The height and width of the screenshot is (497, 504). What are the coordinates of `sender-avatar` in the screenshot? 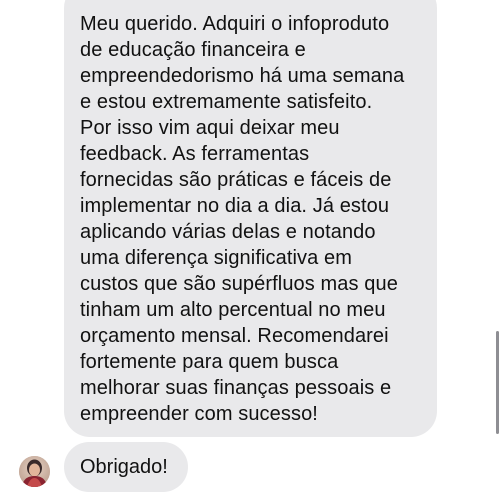 It's located at (34, 471).